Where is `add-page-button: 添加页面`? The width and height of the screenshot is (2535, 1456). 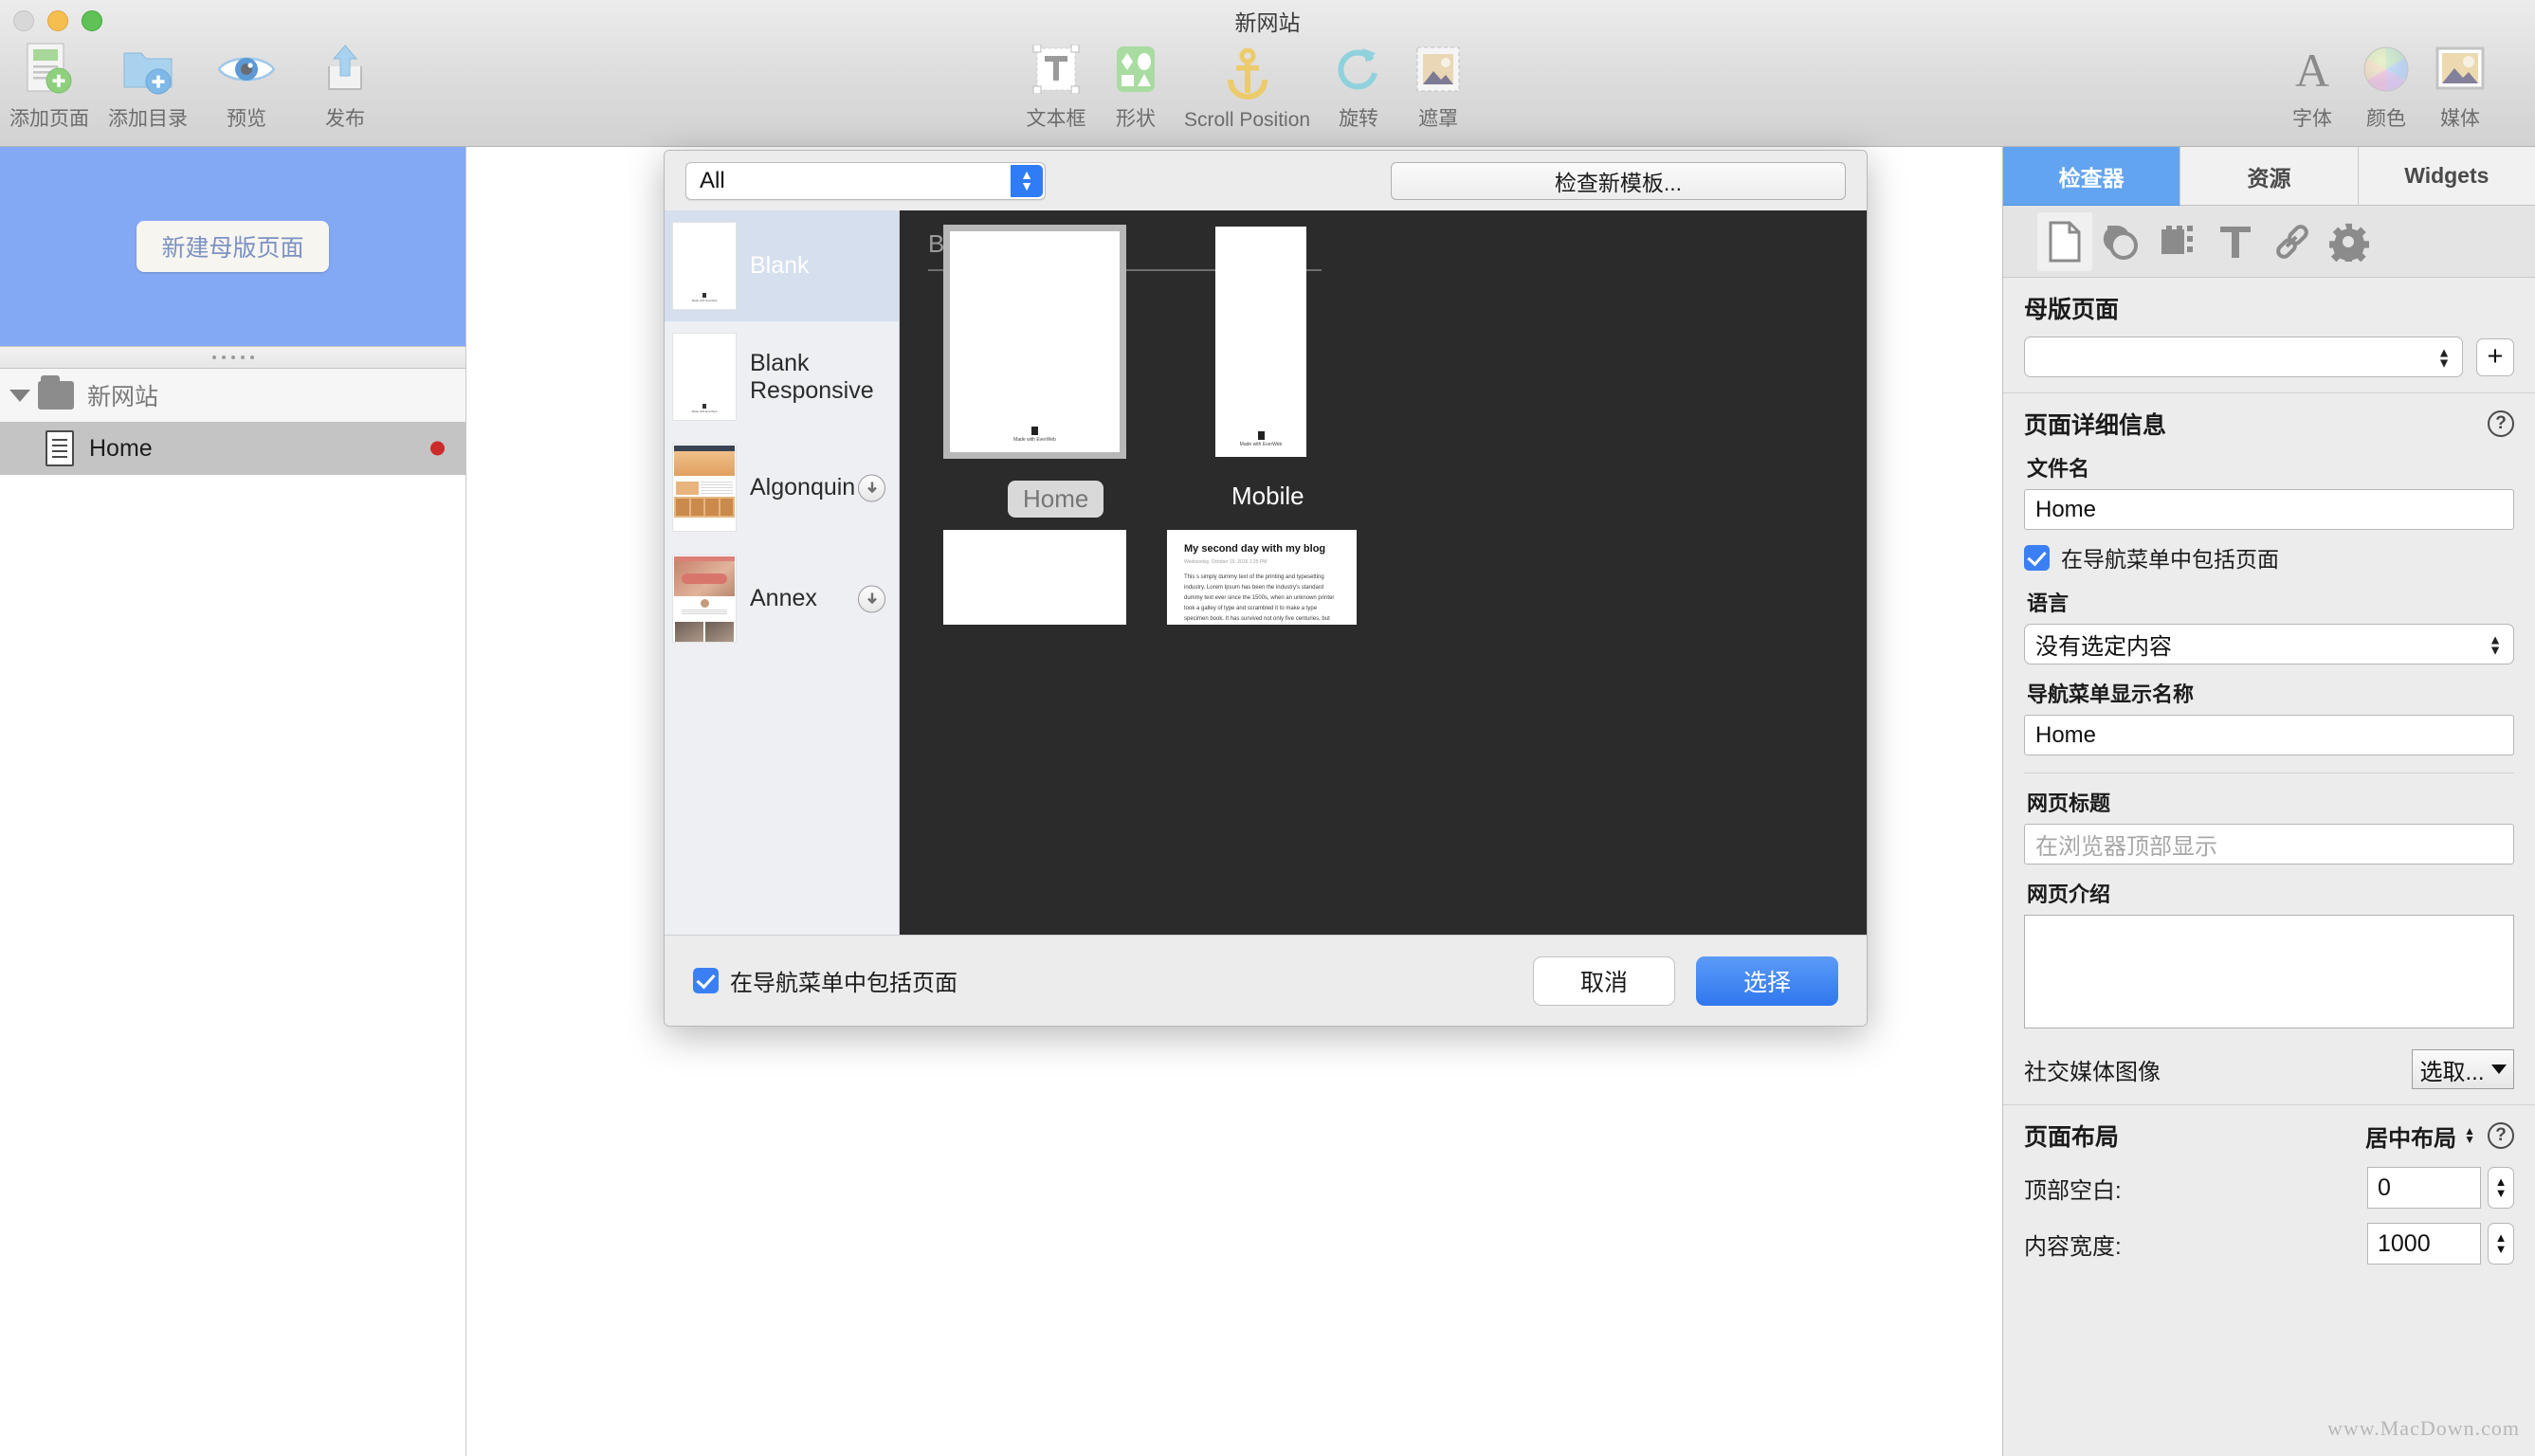 add-page-button: 添加页面 is located at coordinates (49, 86).